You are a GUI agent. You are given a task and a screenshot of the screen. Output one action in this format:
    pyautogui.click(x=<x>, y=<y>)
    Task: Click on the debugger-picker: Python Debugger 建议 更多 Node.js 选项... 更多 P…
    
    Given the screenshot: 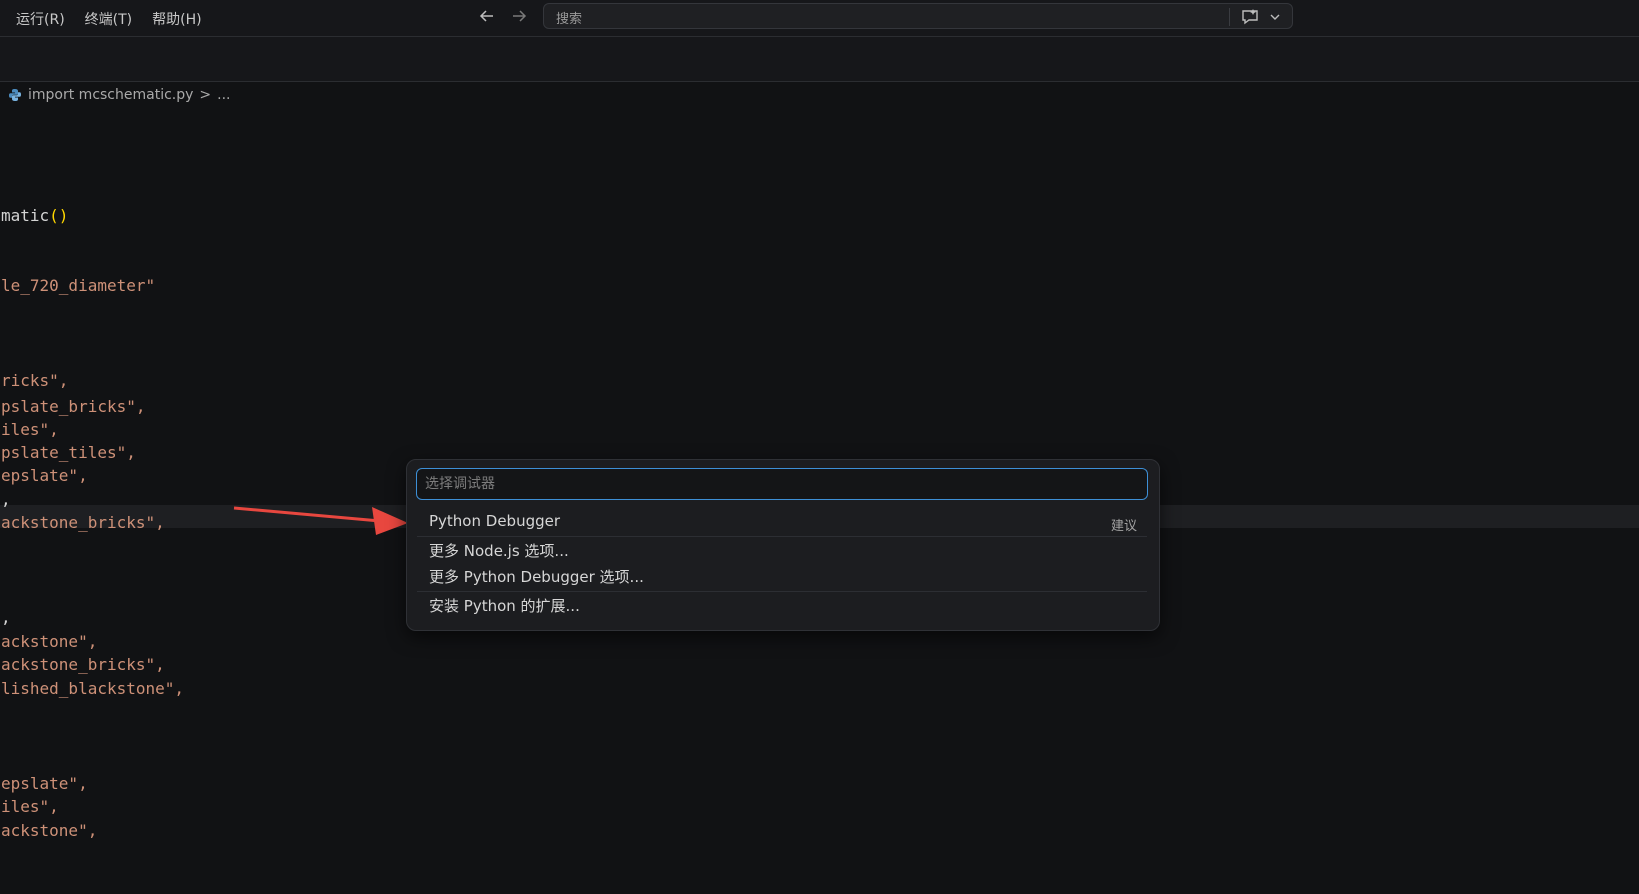 What is the action you would take?
    pyautogui.click(x=783, y=545)
    